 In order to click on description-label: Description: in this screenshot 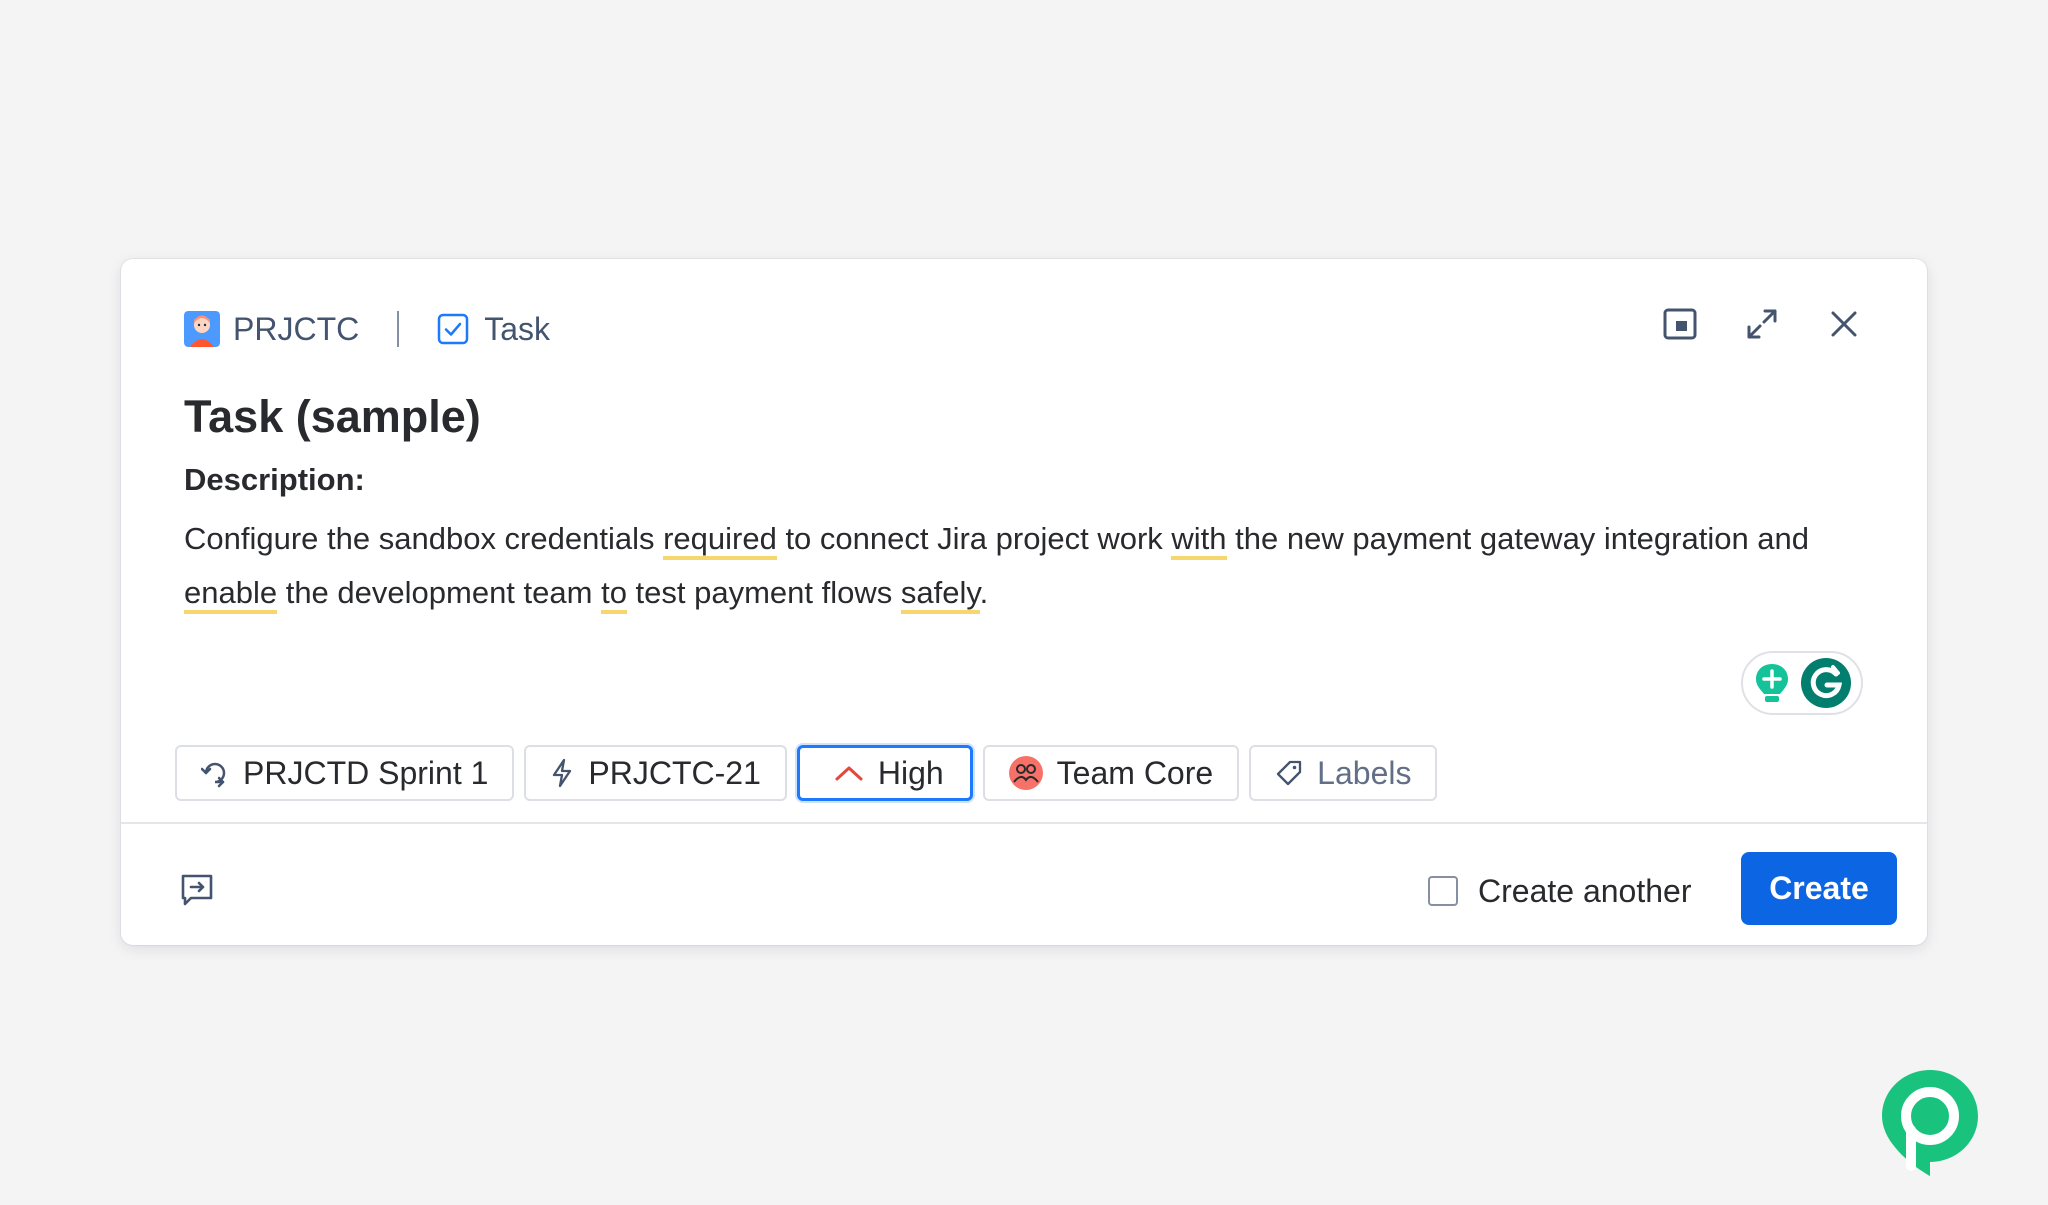, I will do `click(274, 479)`.